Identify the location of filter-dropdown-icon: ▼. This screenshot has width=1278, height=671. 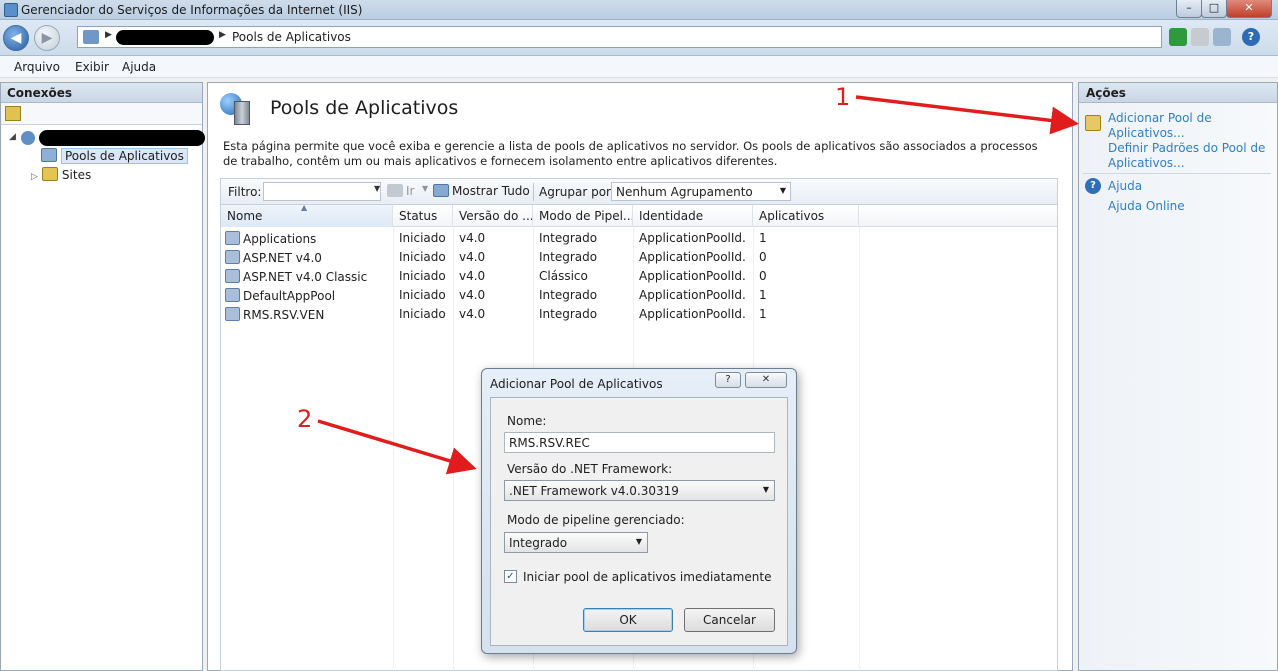
(377, 188).